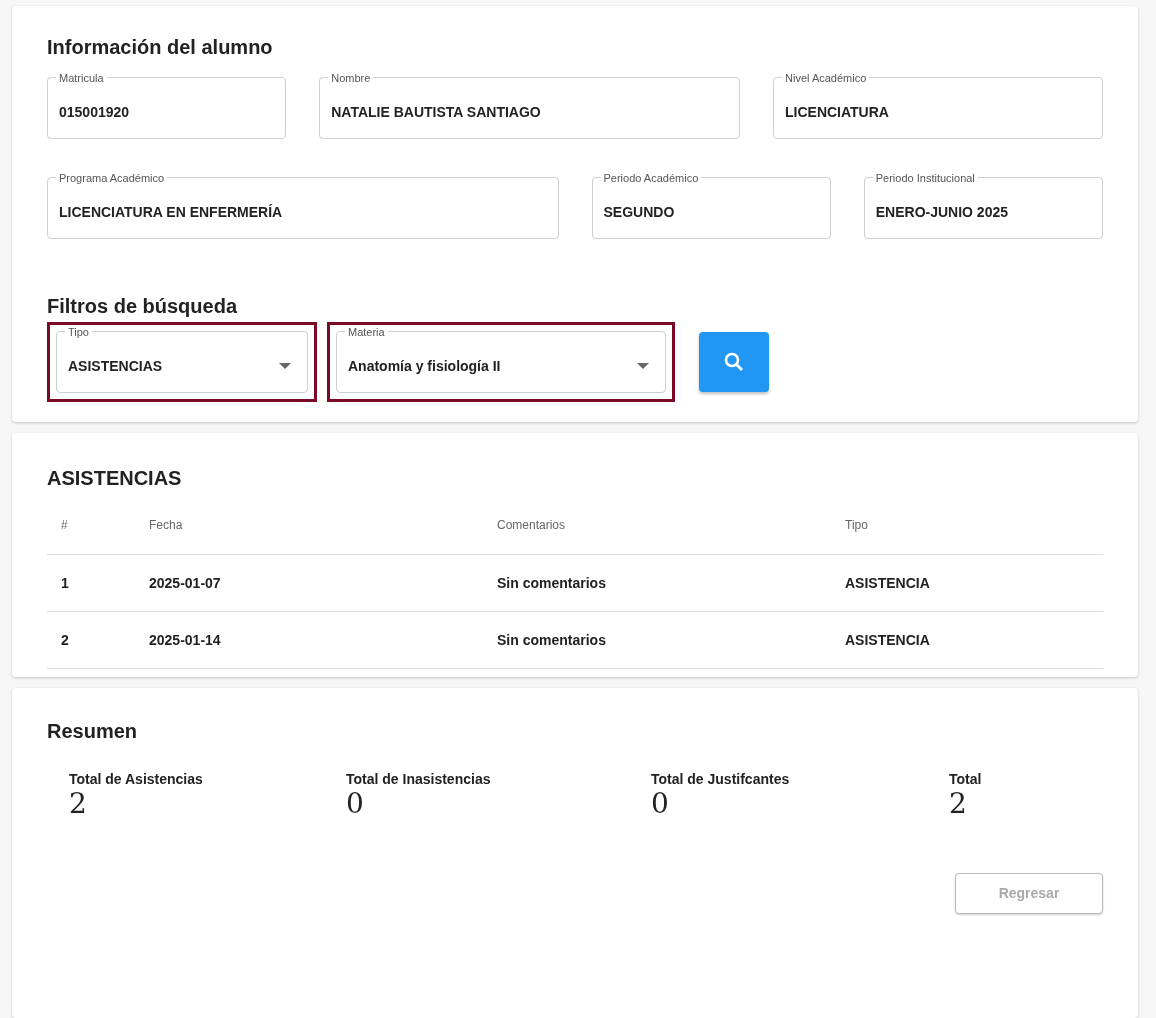  What do you see at coordinates (136, 779) in the screenshot?
I see `stat-label: Total de Asistencias` at bounding box center [136, 779].